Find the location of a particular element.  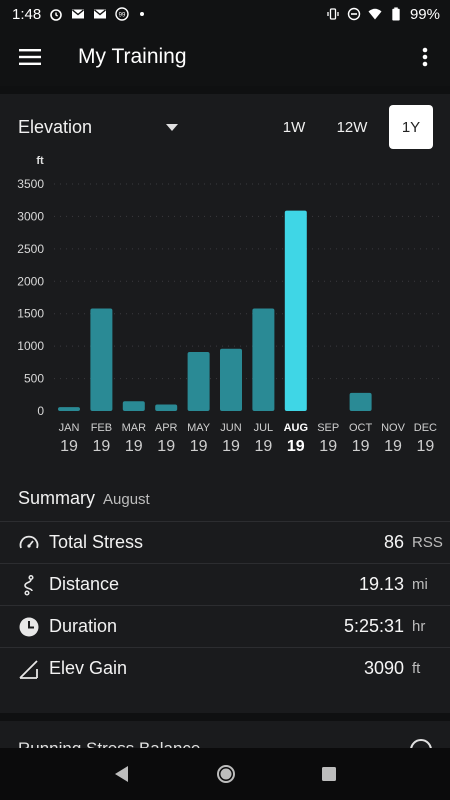

stat-row-total-stress: Total Stress 86 RSS is located at coordinates (225, 542).